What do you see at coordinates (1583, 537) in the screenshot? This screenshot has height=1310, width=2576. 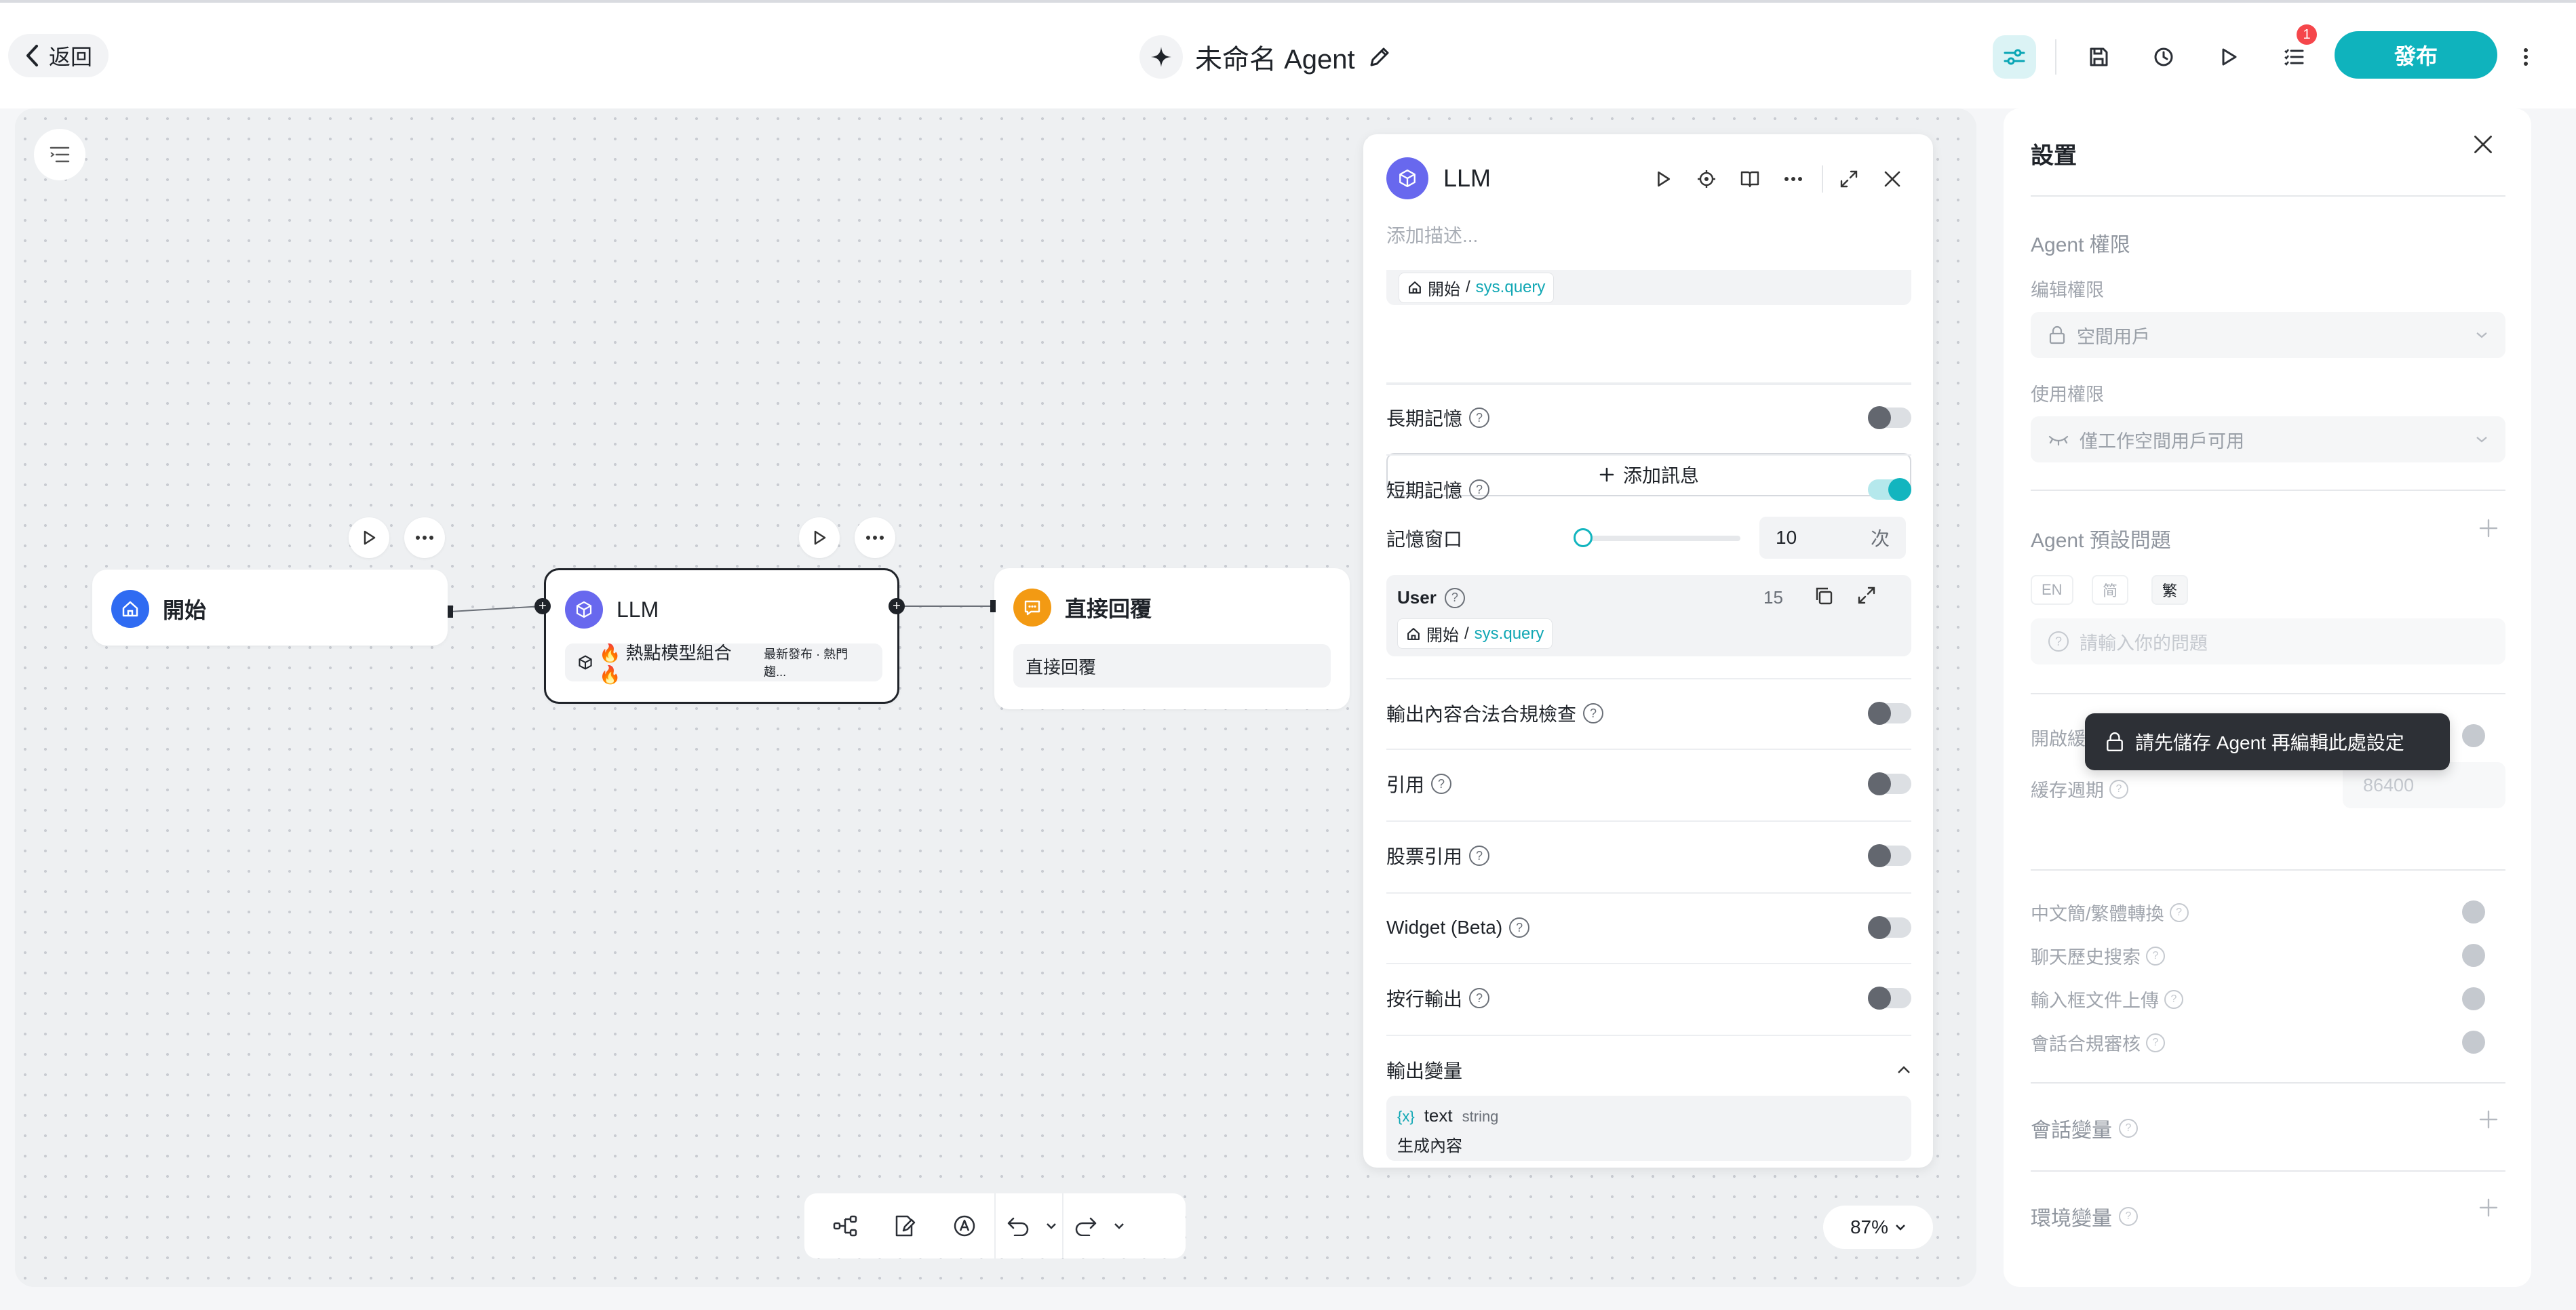 I see `slider-handle` at bounding box center [1583, 537].